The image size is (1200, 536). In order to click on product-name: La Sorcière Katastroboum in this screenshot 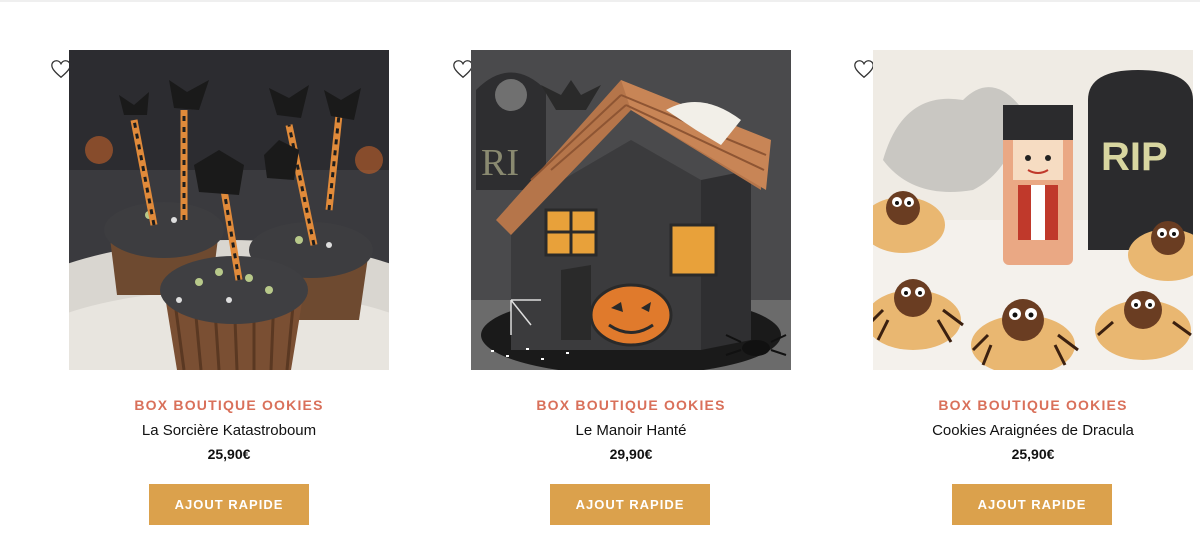, I will do `click(229, 430)`.